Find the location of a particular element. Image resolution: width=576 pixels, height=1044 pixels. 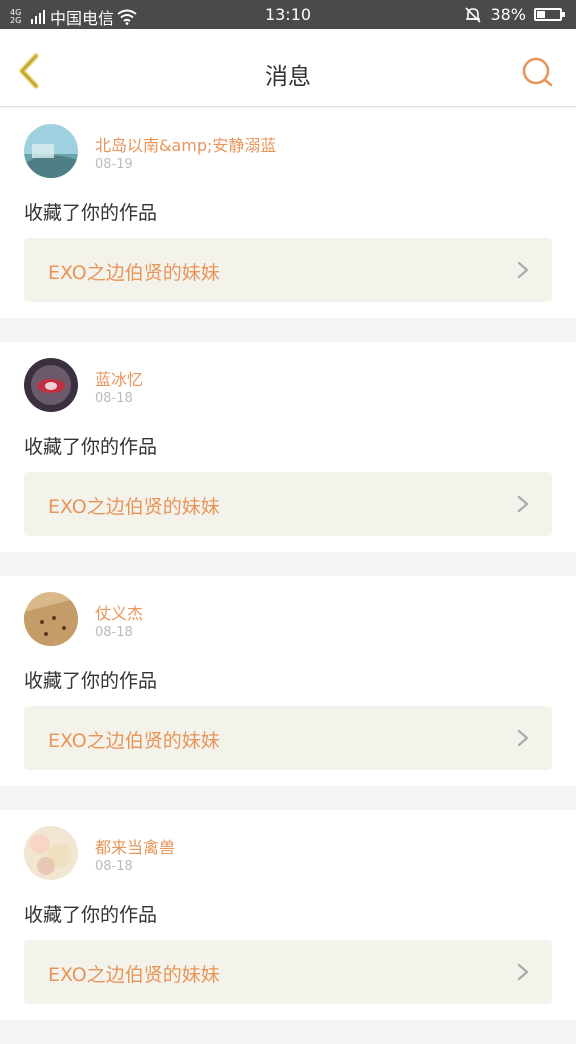

user-name: 都来当禽兽 is located at coordinates (135, 846).